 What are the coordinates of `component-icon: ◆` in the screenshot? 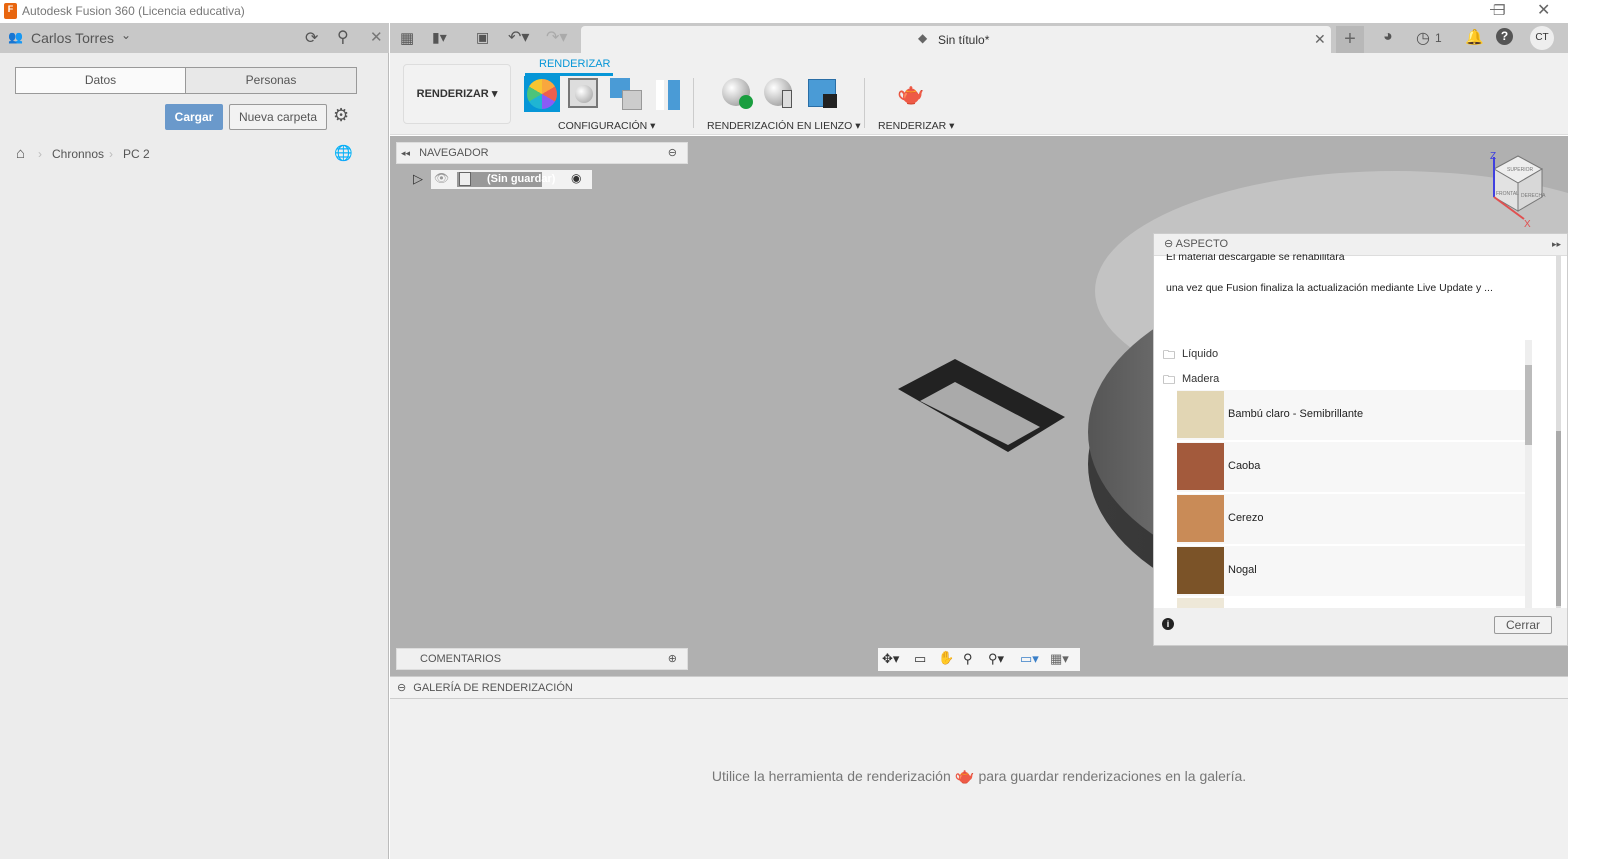 It's located at (923, 38).